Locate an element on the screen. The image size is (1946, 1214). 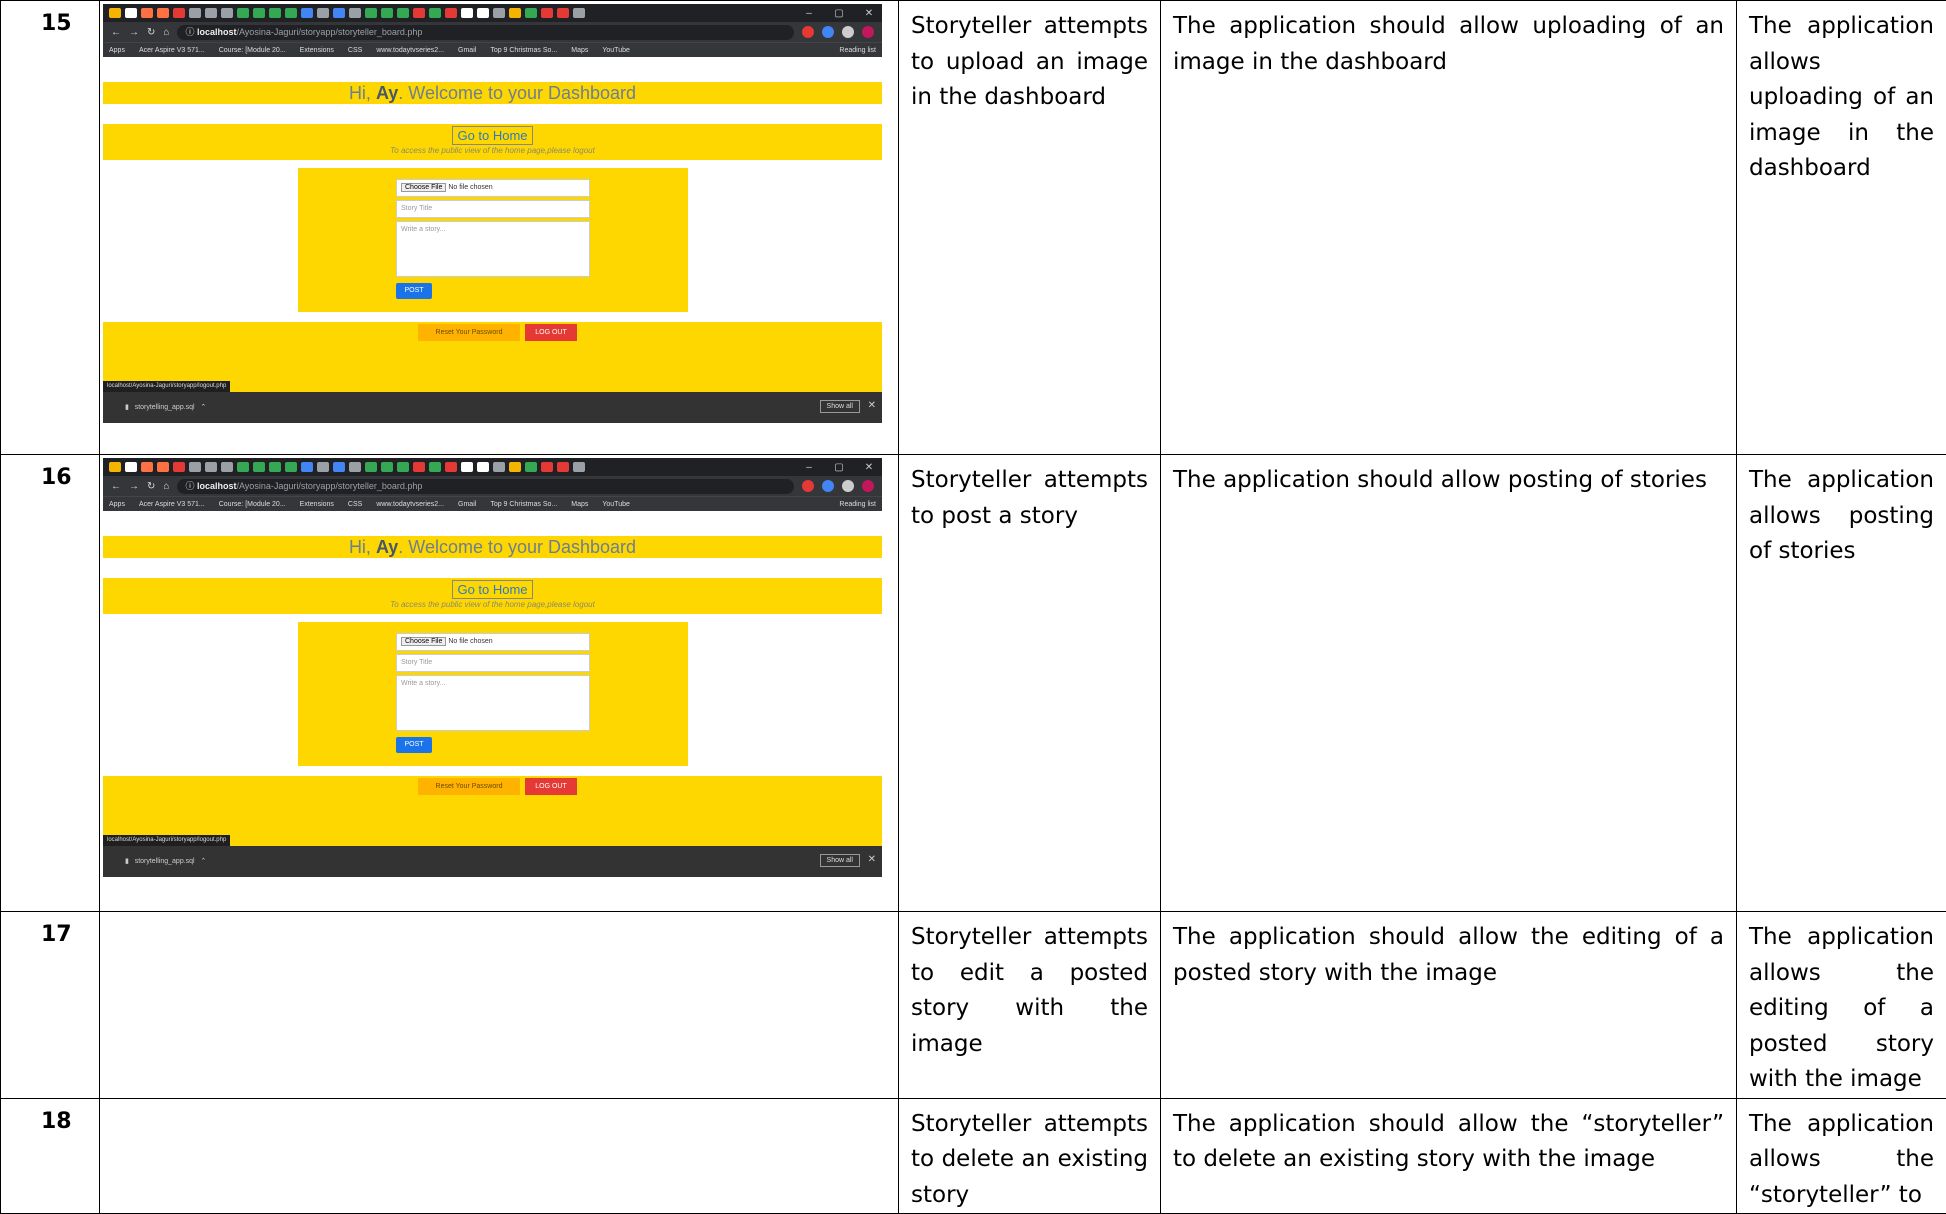
action-cell: Storyteller attempts to post a story is located at coordinates (1030, 683).